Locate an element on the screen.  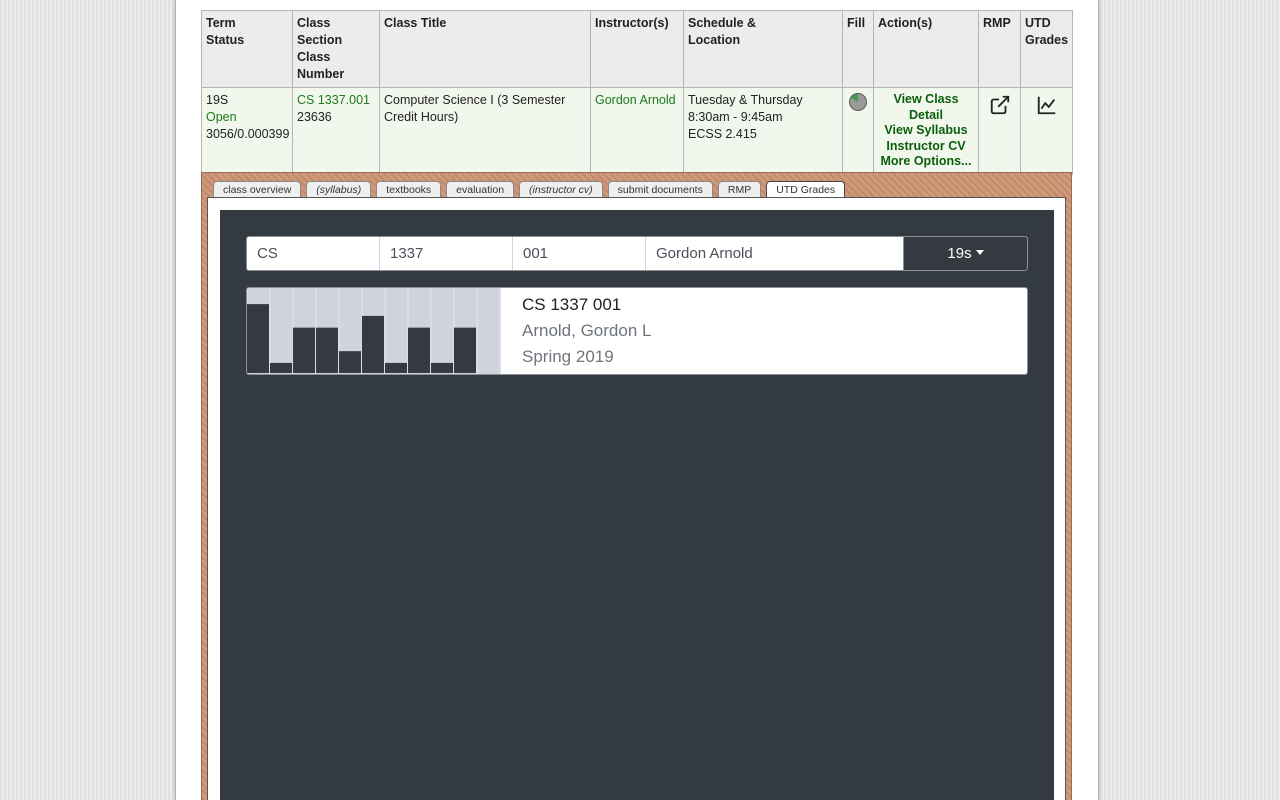
instructor-cell: Gordon Arnold is located at coordinates (637, 131).